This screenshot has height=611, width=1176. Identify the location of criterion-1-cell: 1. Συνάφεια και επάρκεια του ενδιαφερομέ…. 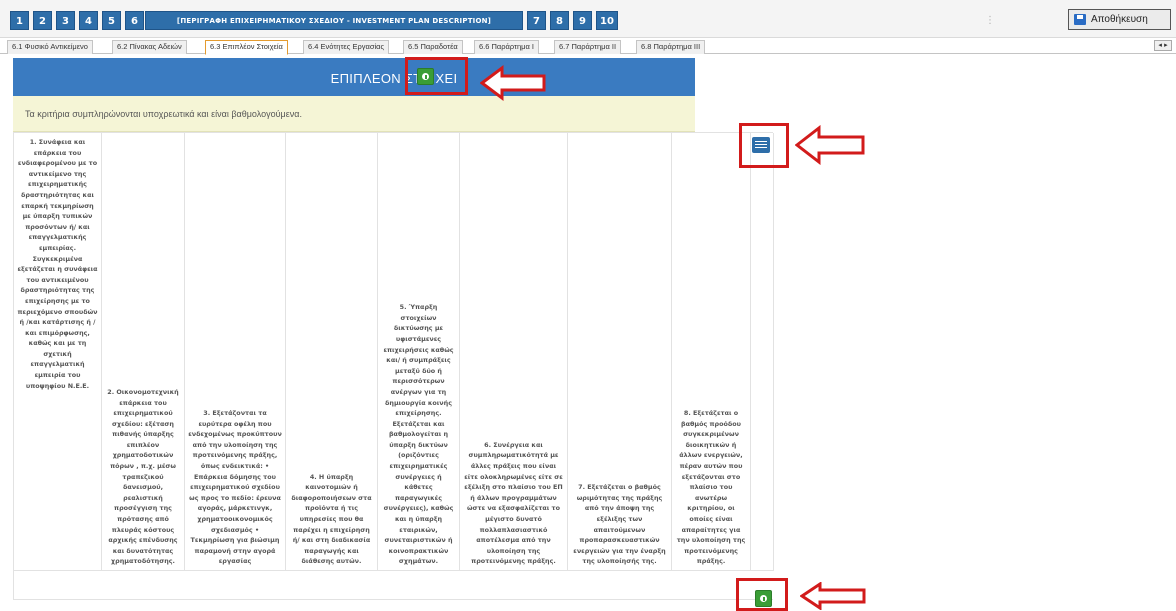
(58, 352).